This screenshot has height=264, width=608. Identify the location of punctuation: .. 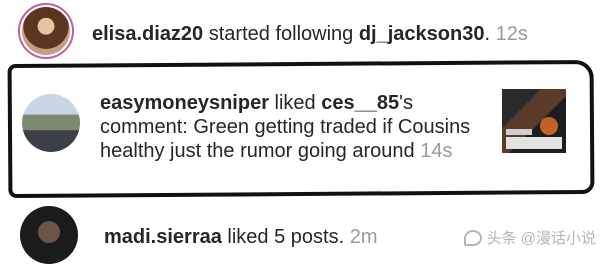
(487, 34).